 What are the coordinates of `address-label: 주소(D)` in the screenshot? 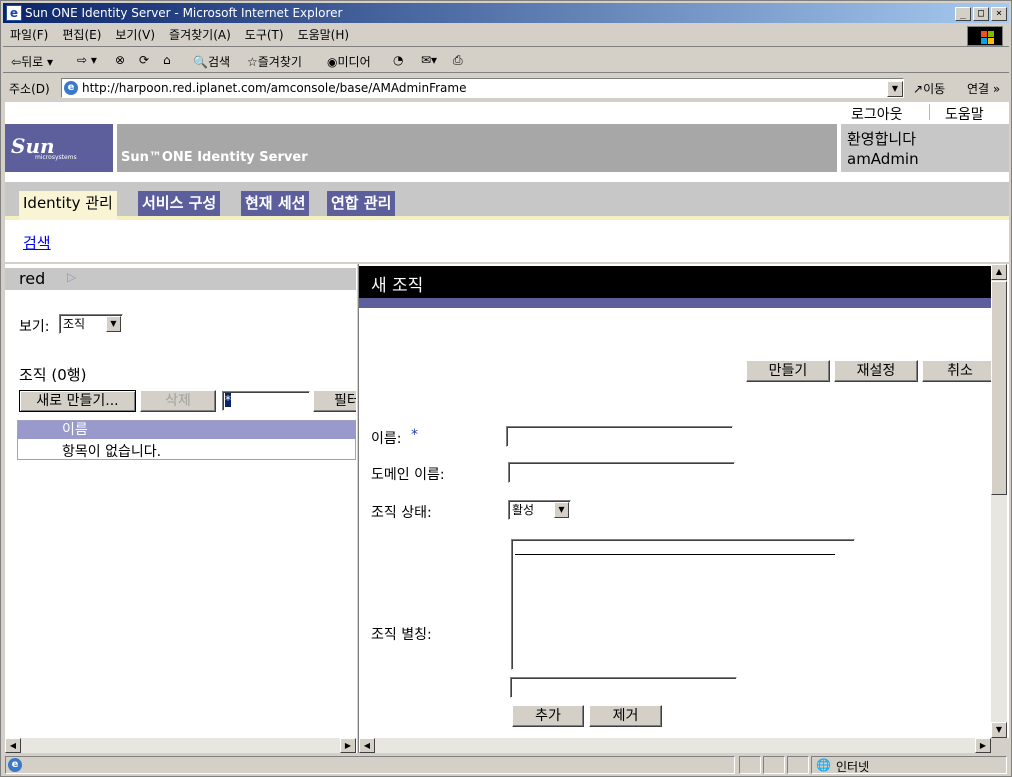 It's located at (29, 89).